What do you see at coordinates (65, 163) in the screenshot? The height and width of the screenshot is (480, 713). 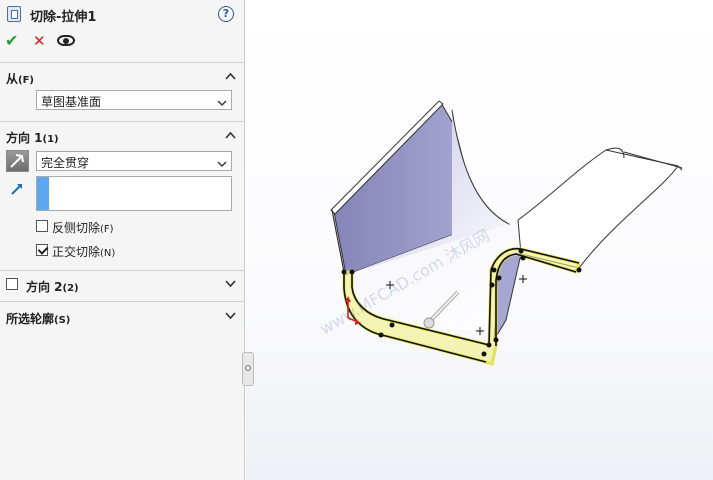 I see `end-condition-value: 完全贯穿` at bounding box center [65, 163].